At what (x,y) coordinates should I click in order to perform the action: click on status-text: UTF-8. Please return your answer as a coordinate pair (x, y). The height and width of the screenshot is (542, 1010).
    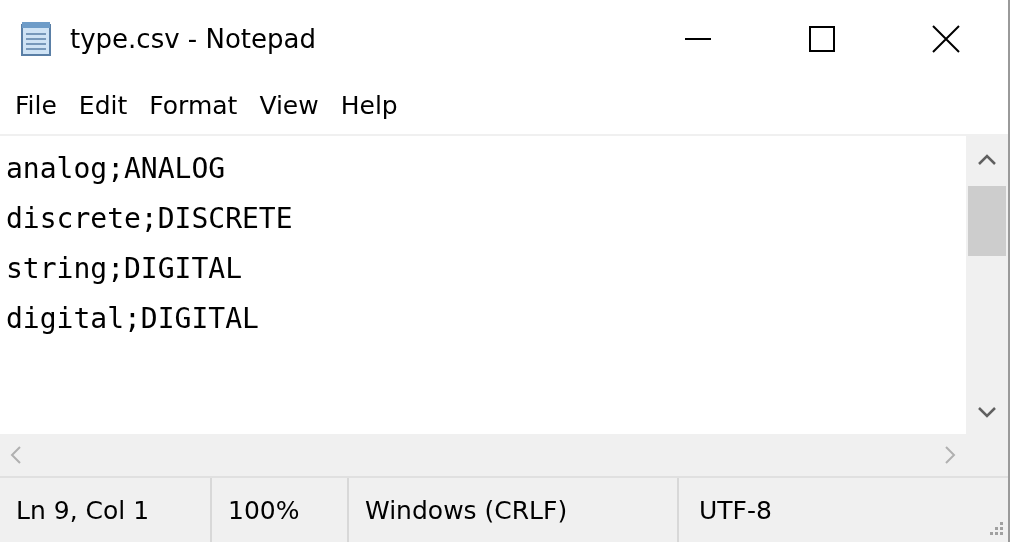
    Looking at the image, I should click on (735, 510).